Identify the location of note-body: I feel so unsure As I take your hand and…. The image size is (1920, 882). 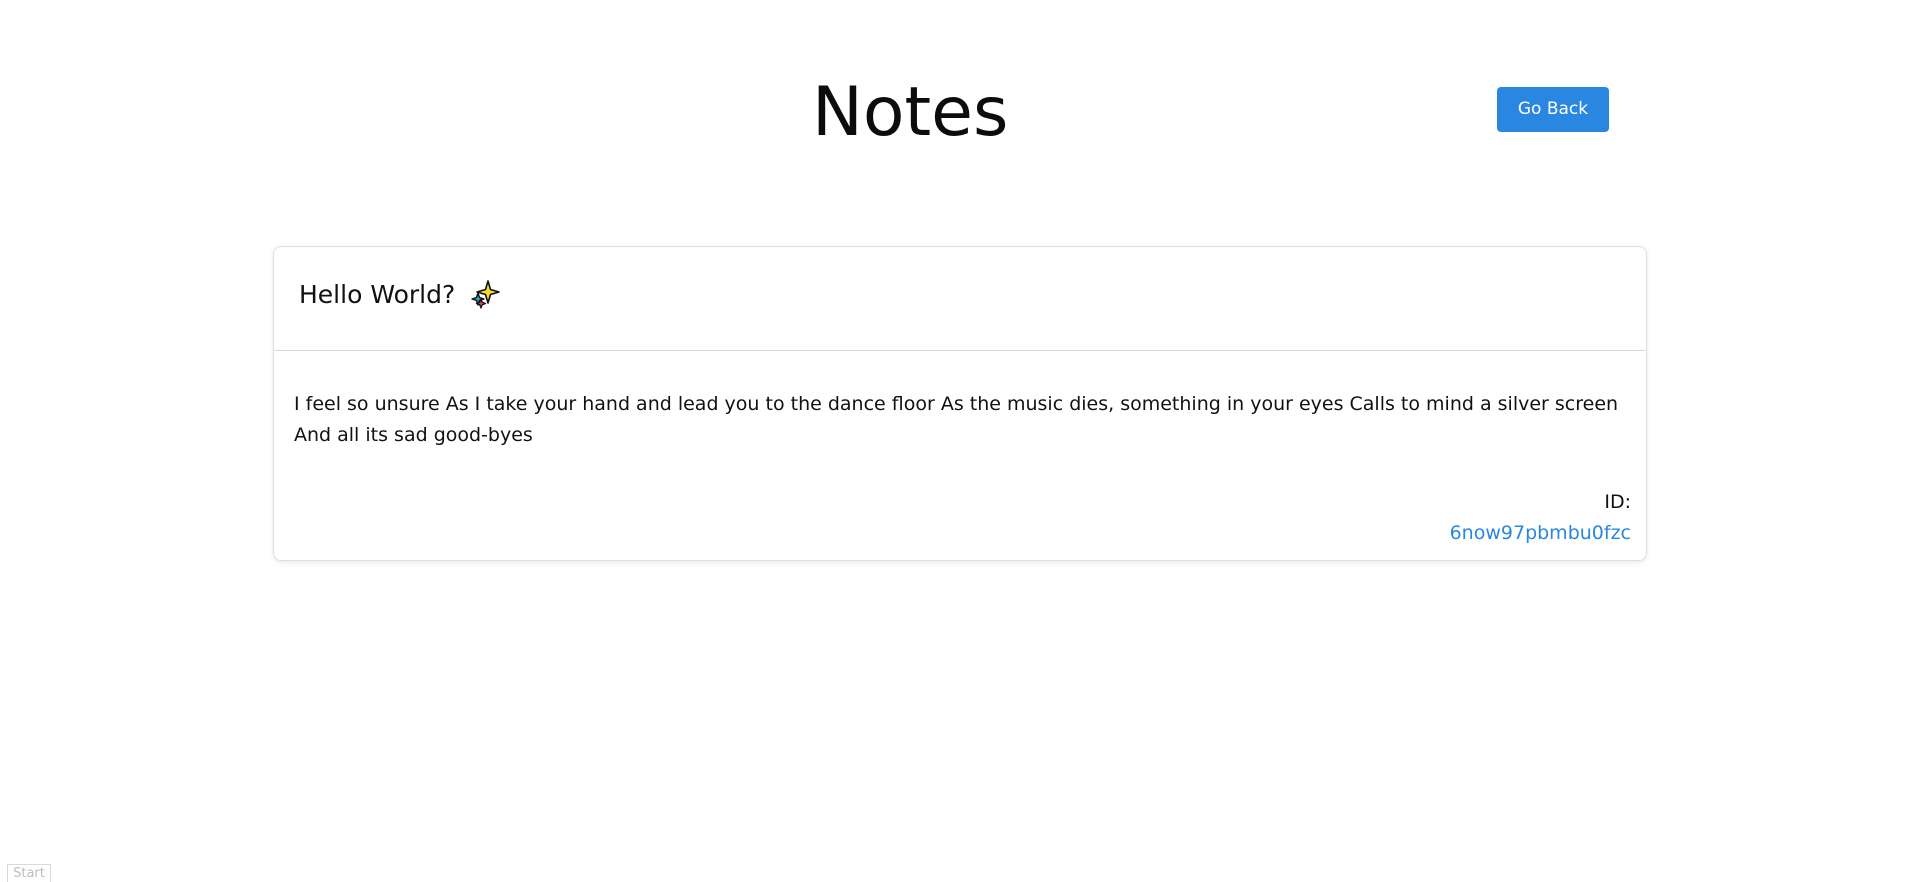
(956, 419).